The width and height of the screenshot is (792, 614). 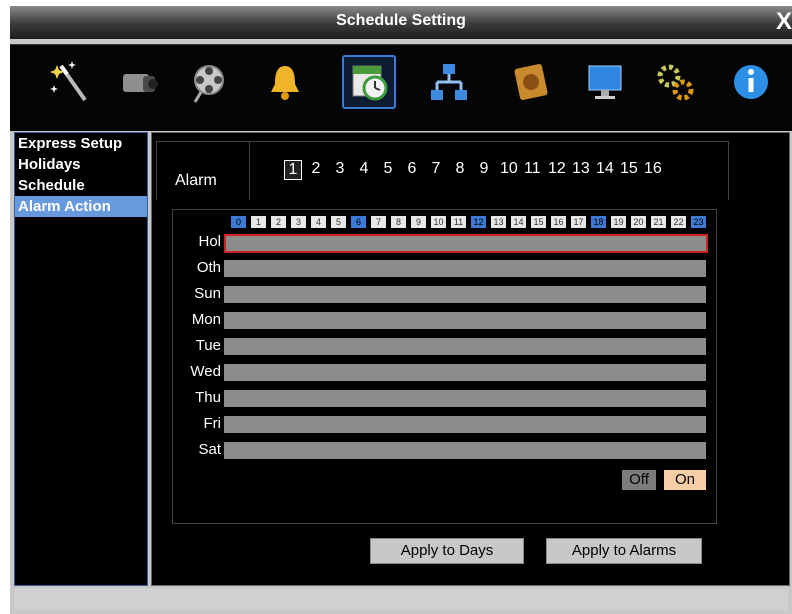 What do you see at coordinates (196, 180) in the screenshot?
I see `alarm-label: Alarm` at bounding box center [196, 180].